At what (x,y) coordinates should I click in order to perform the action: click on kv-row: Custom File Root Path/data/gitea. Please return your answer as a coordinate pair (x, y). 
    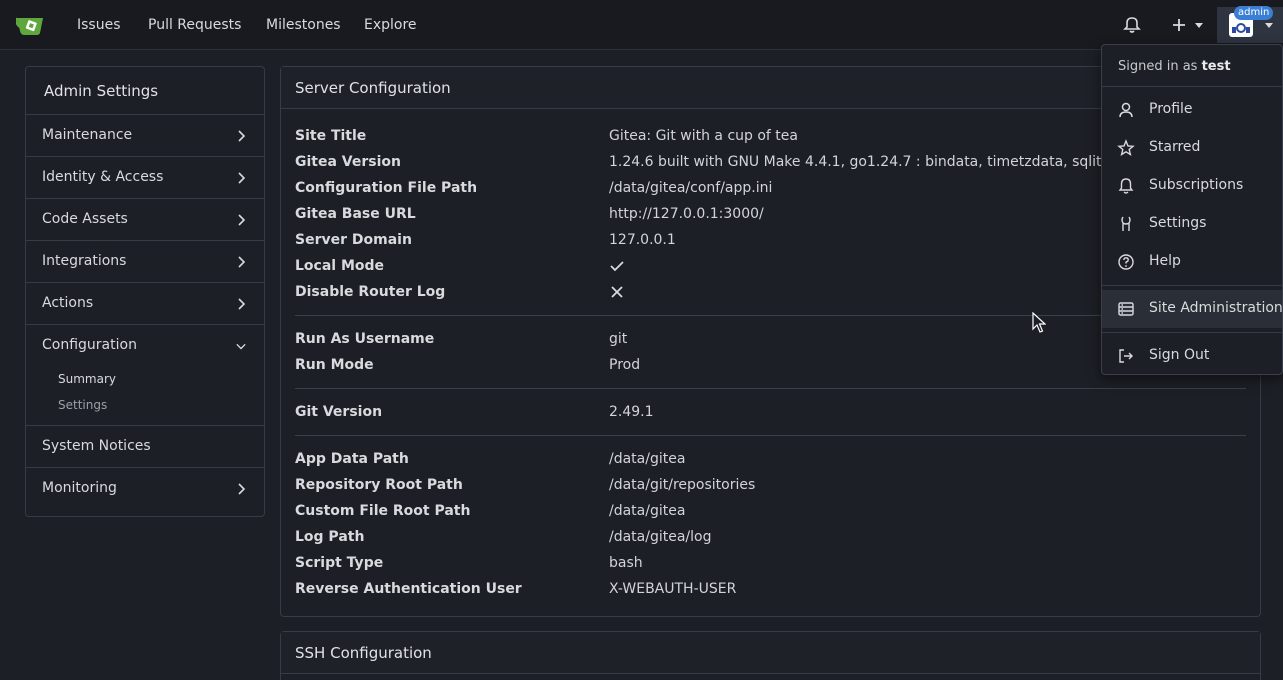
    Looking at the image, I should click on (770, 511).